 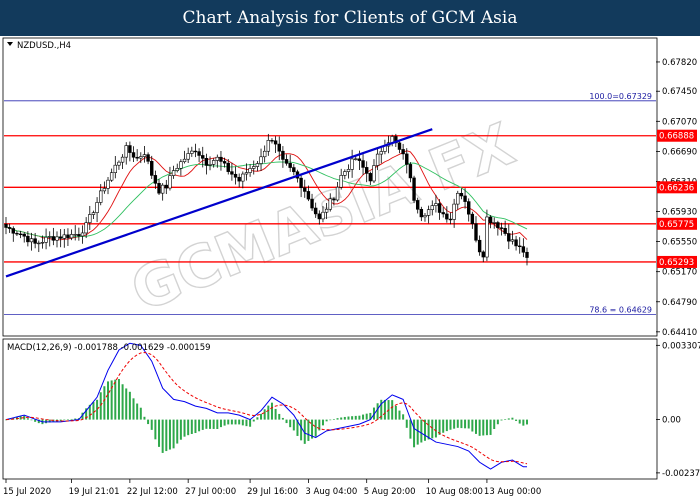 I want to click on price-tick-label: 0.66690, so click(x=679, y=152).